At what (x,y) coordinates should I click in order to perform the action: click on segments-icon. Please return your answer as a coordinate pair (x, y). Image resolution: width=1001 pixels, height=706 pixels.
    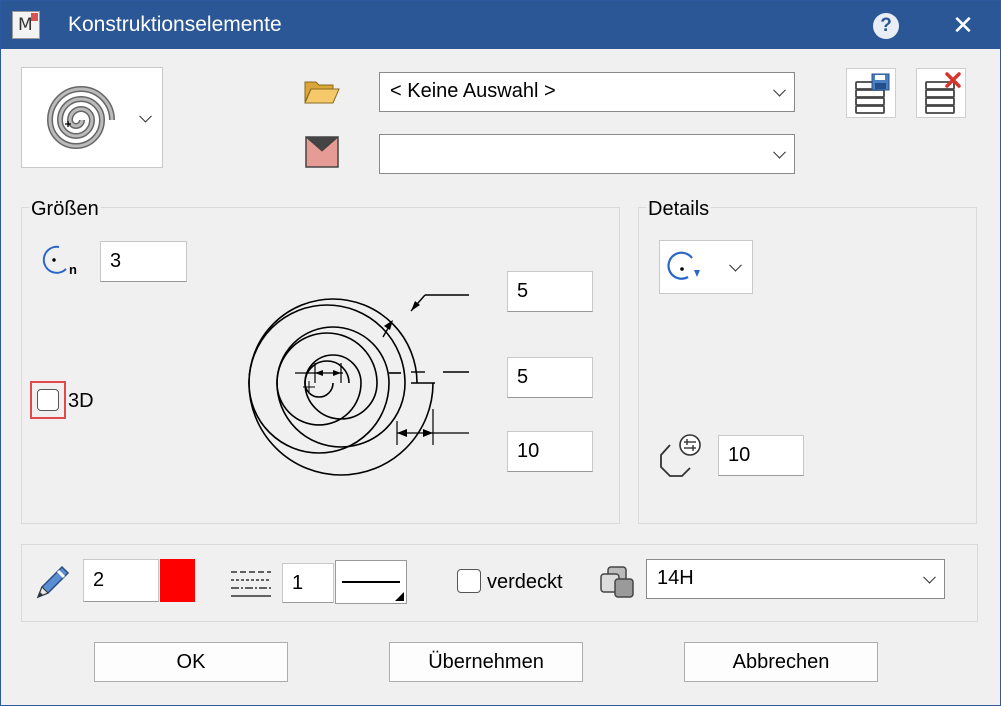
    Looking at the image, I should click on (680, 455).